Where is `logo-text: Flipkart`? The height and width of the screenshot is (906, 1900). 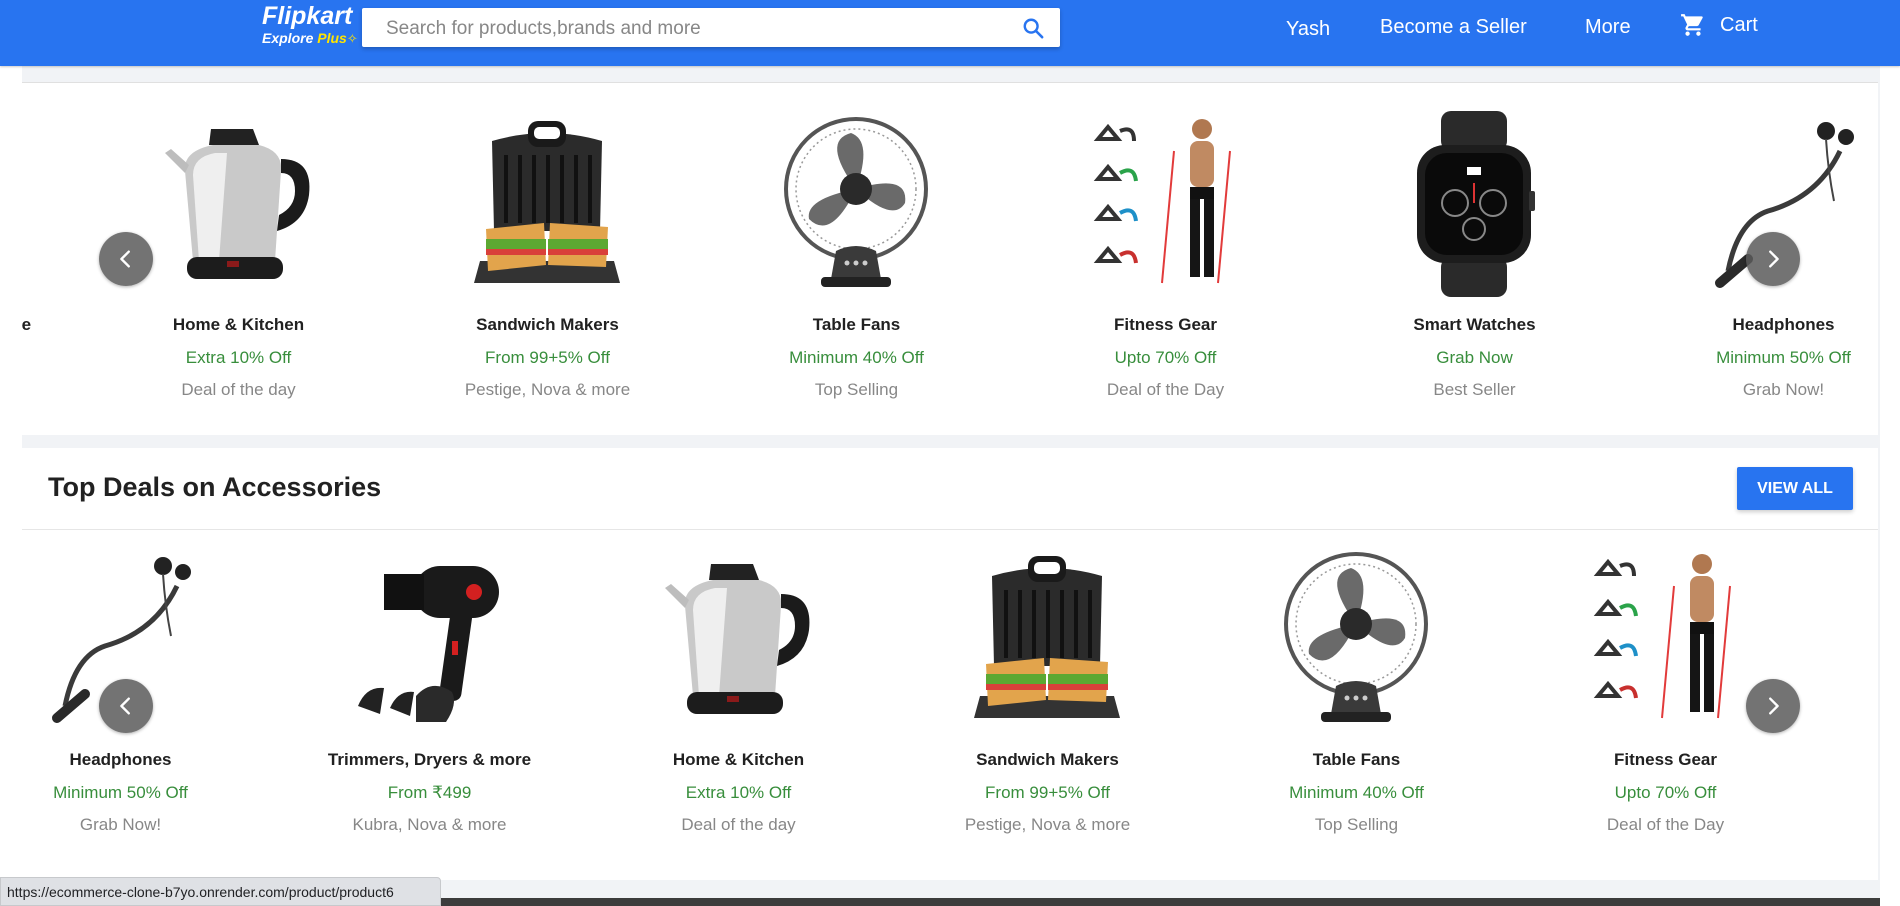
logo-text: Flipkart is located at coordinates (307, 16).